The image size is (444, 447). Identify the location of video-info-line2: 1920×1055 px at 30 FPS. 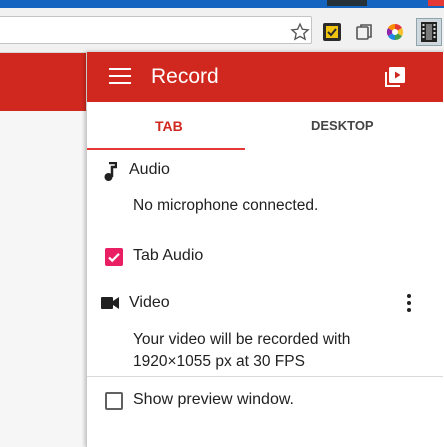
(219, 361).